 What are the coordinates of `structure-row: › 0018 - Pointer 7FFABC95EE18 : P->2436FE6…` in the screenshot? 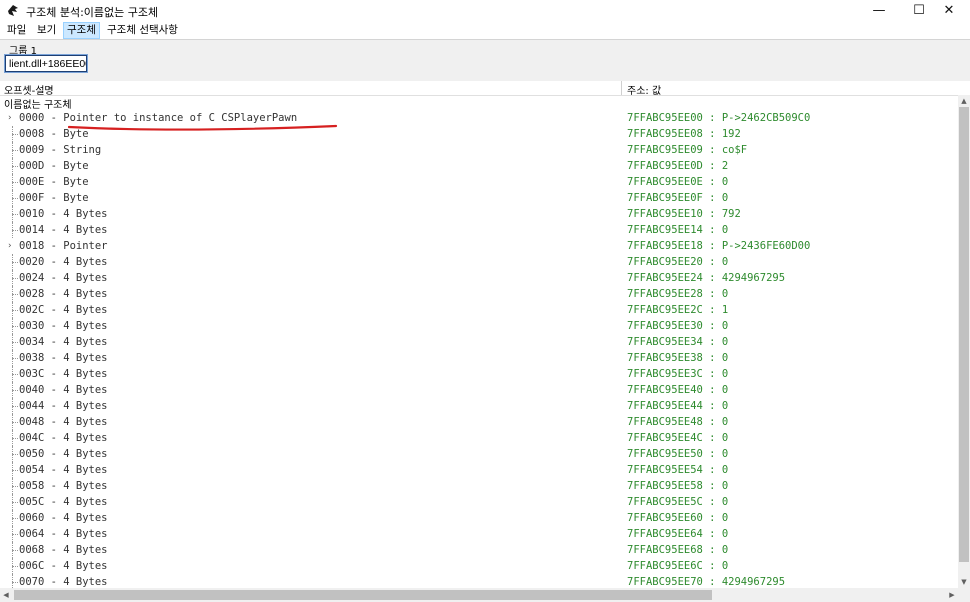 It's located at (479, 246).